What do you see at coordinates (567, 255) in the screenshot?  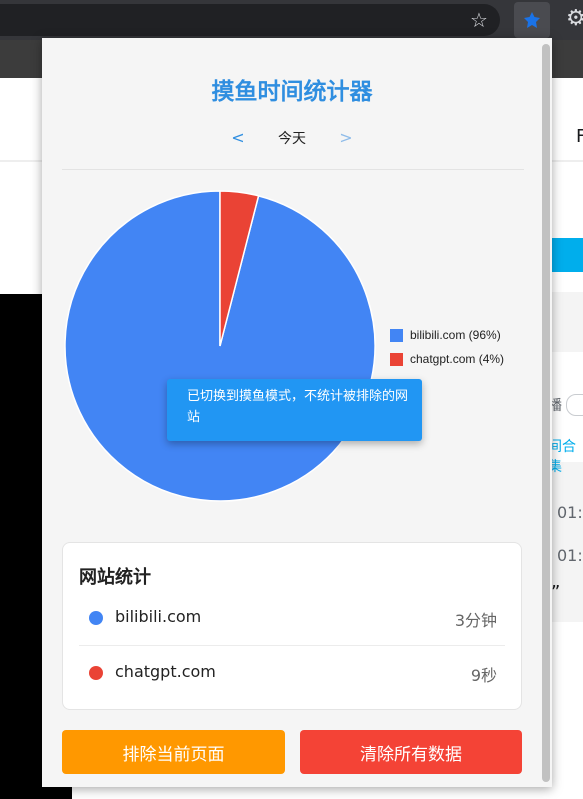 I see `page-blue-button` at bounding box center [567, 255].